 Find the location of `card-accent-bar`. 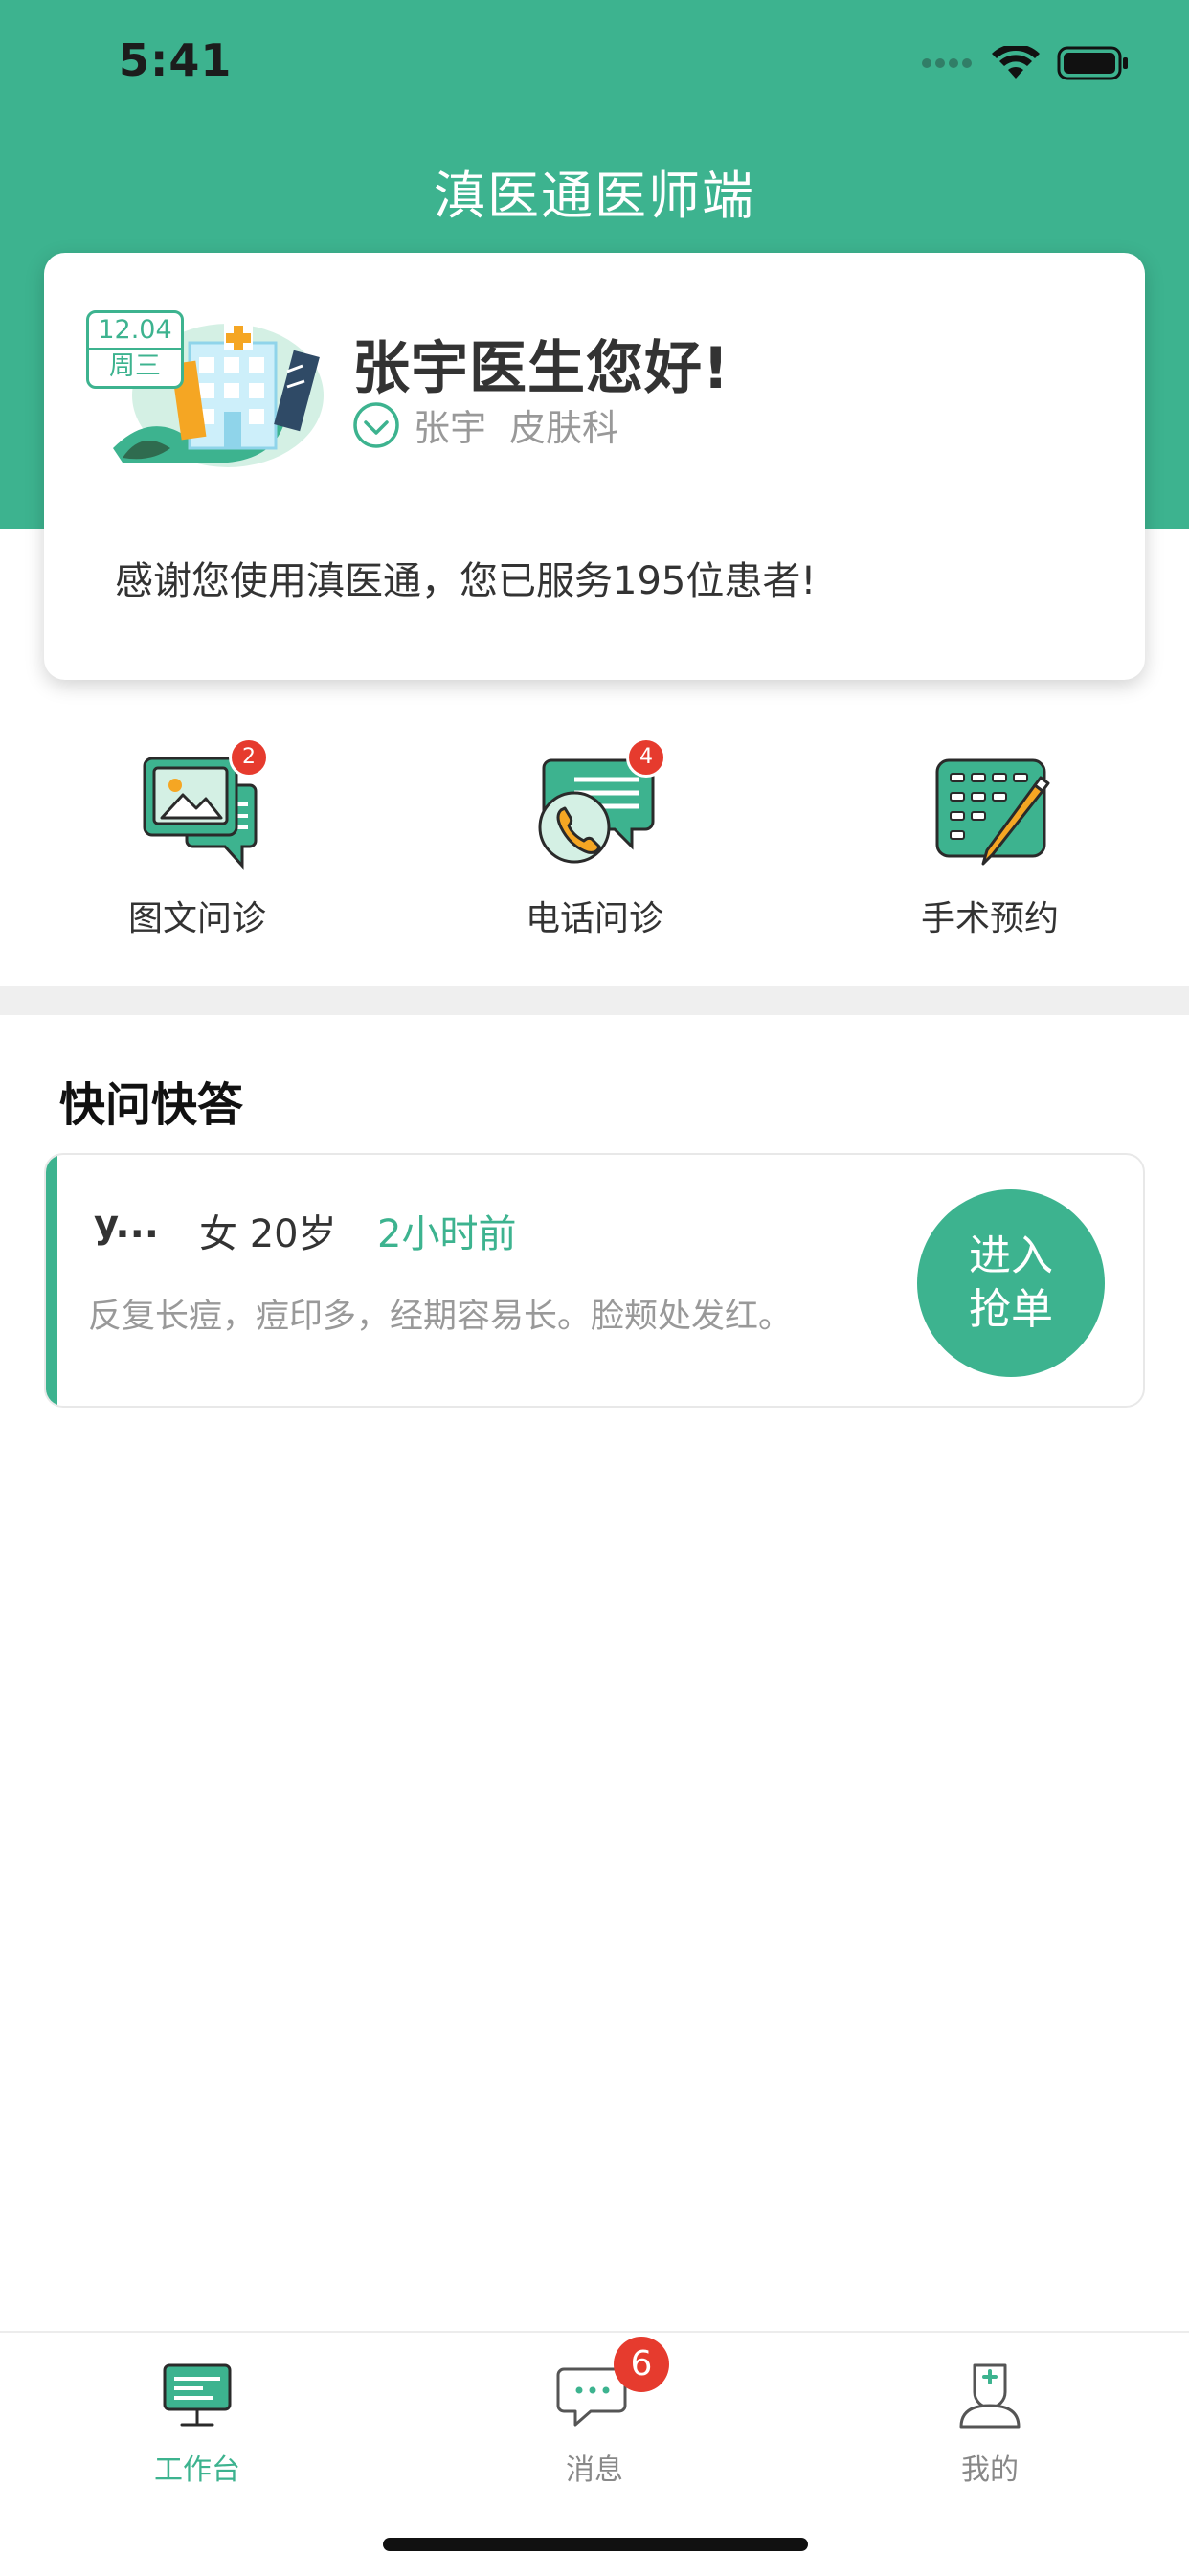

card-accent-bar is located at coordinates (51, 1280).